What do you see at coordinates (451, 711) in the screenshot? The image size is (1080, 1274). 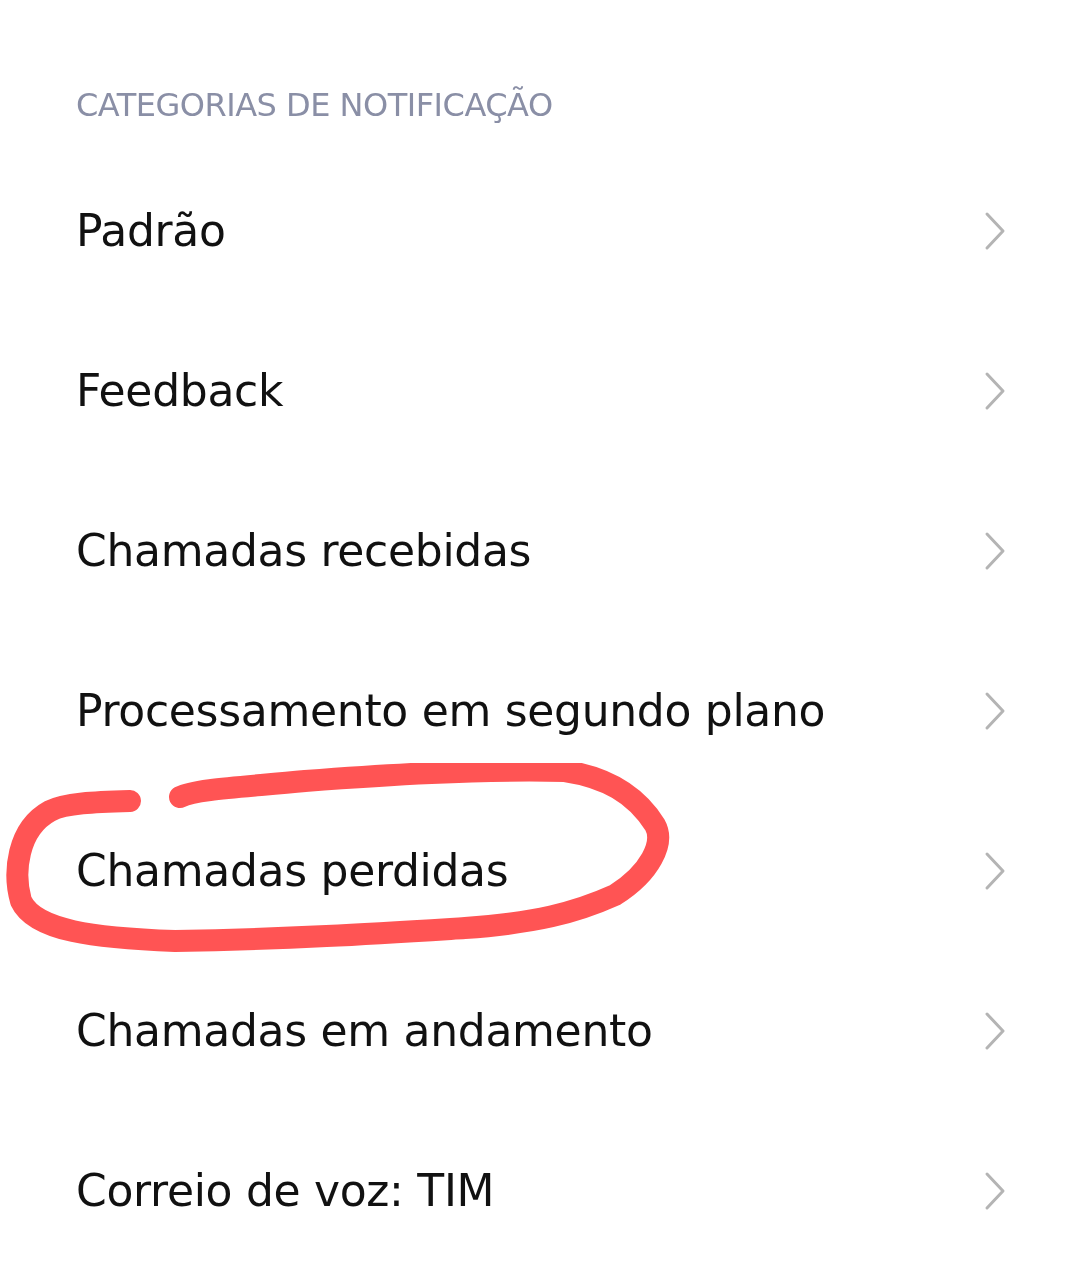 I see `category-label: Processamento em segundo plano` at bounding box center [451, 711].